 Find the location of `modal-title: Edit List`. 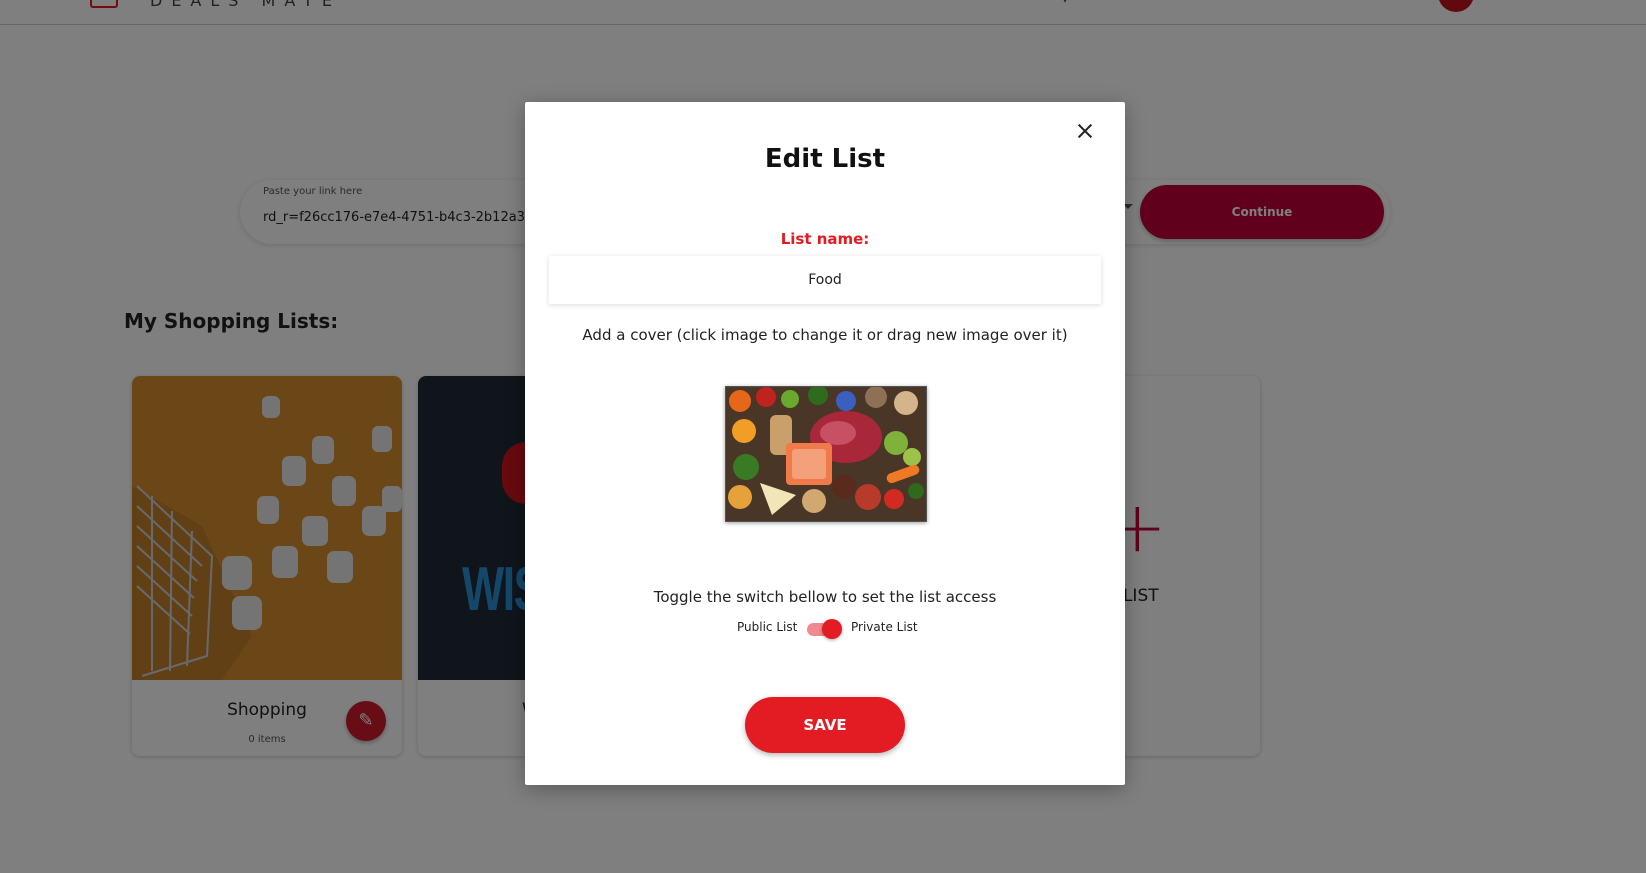

modal-title: Edit List is located at coordinates (825, 159).